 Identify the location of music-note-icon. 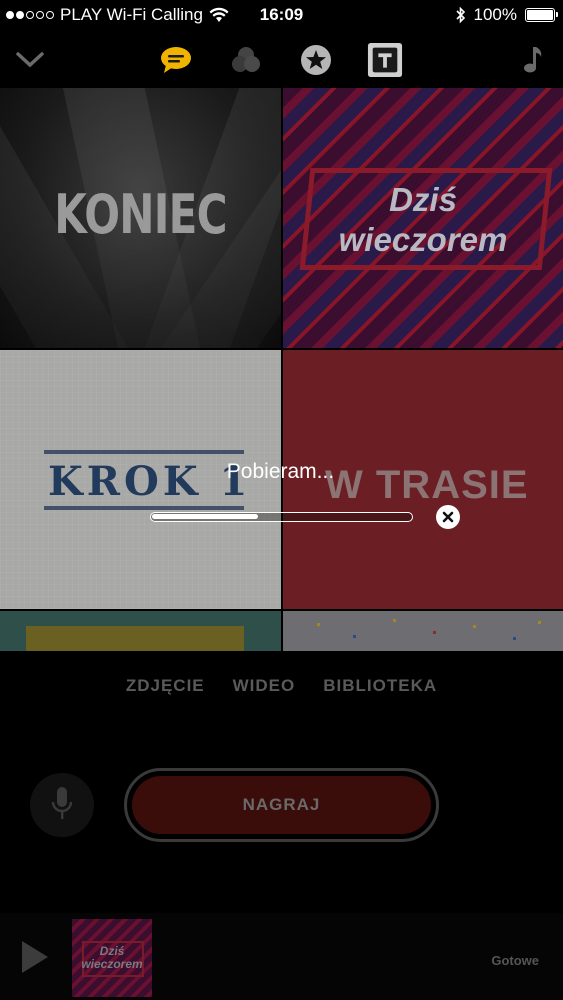
(532, 60).